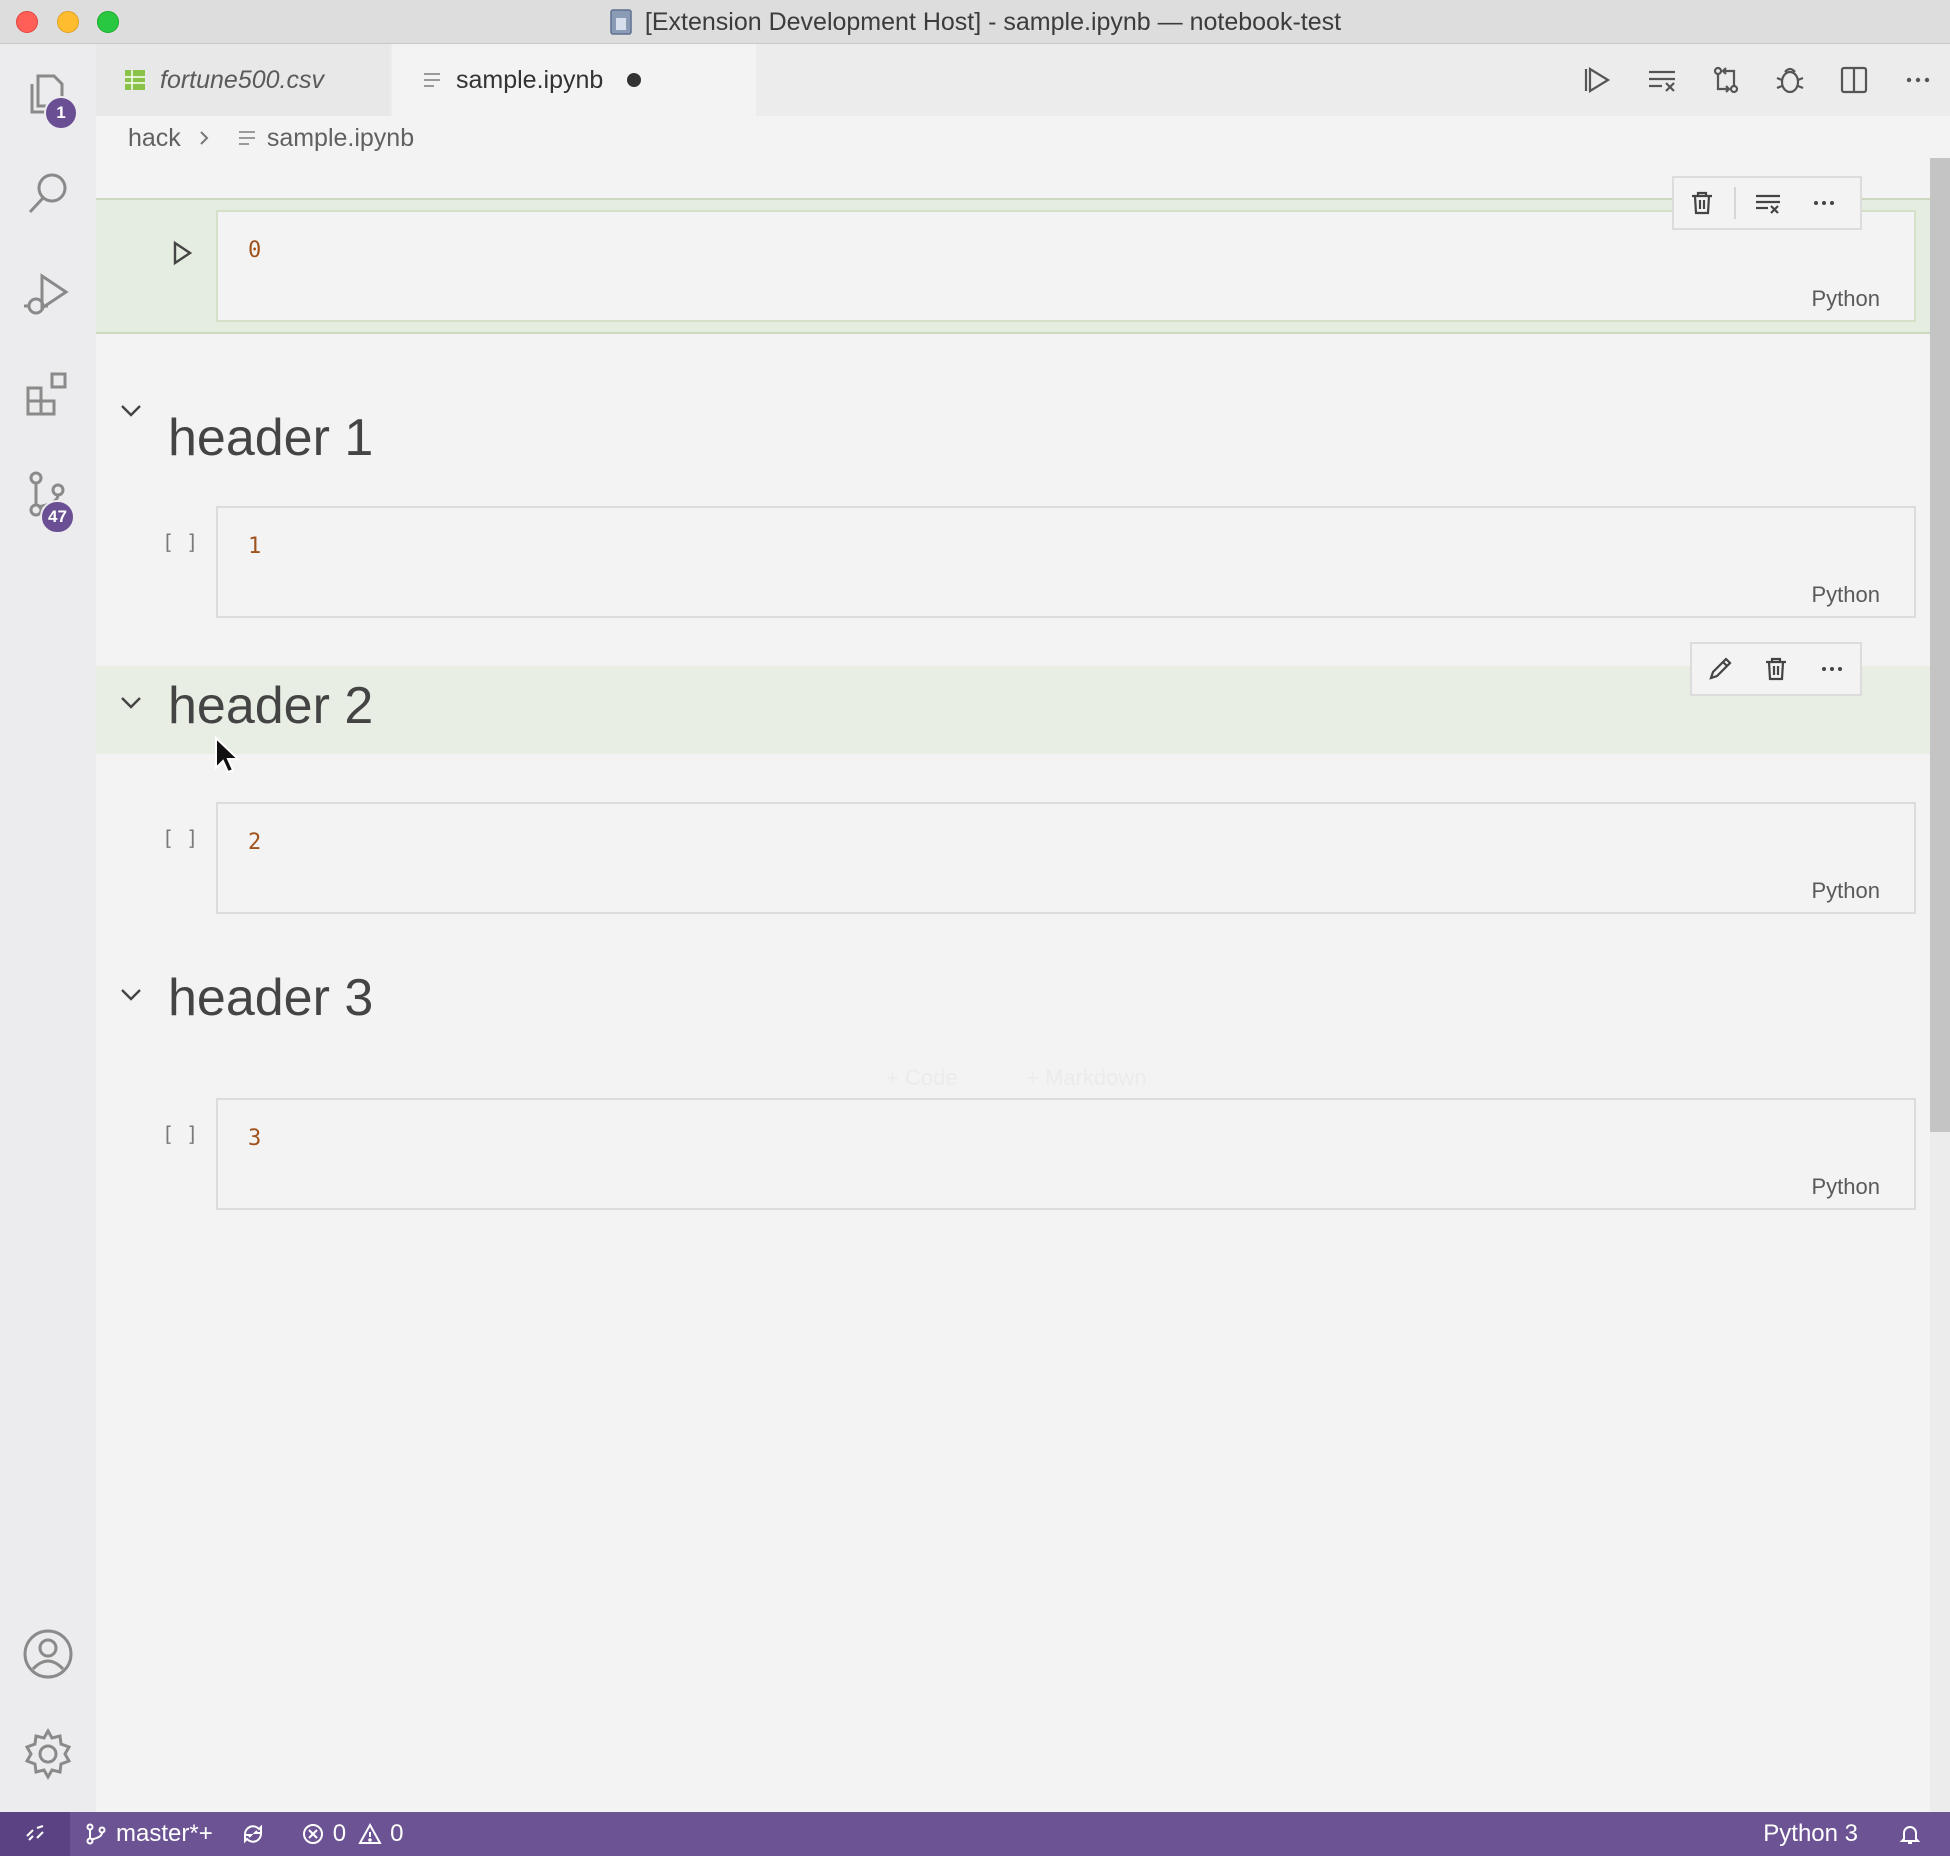  I want to click on code-cell: [ ] 3 Python, so click(1013, 1168).